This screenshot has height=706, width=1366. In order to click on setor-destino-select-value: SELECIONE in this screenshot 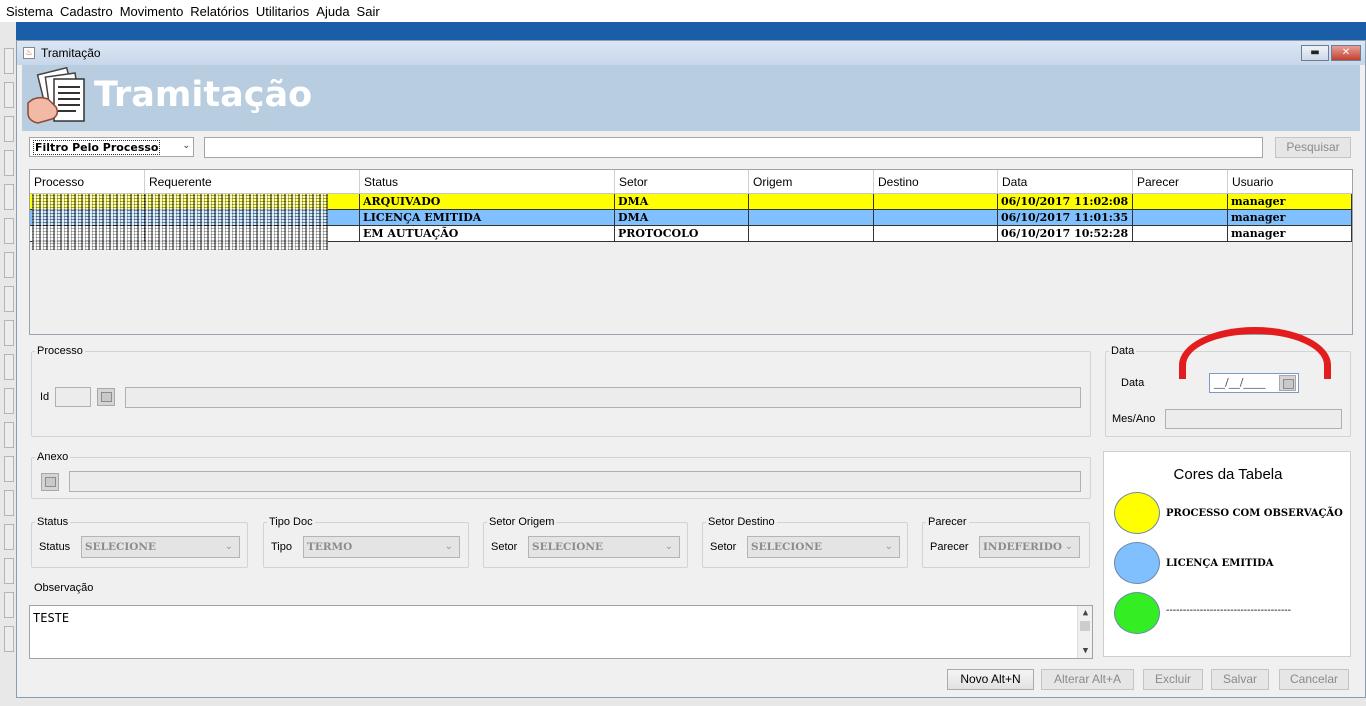, I will do `click(786, 547)`.